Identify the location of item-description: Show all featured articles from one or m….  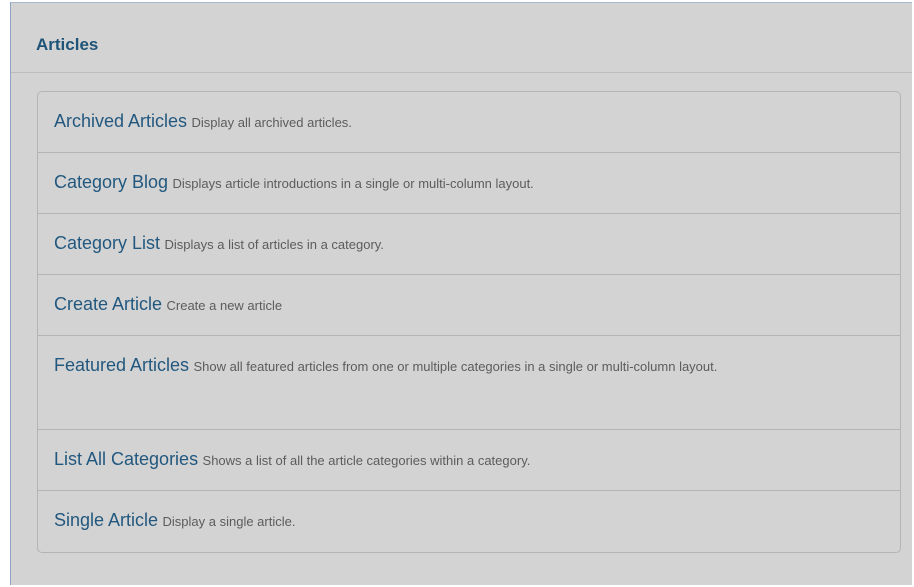
(455, 366).